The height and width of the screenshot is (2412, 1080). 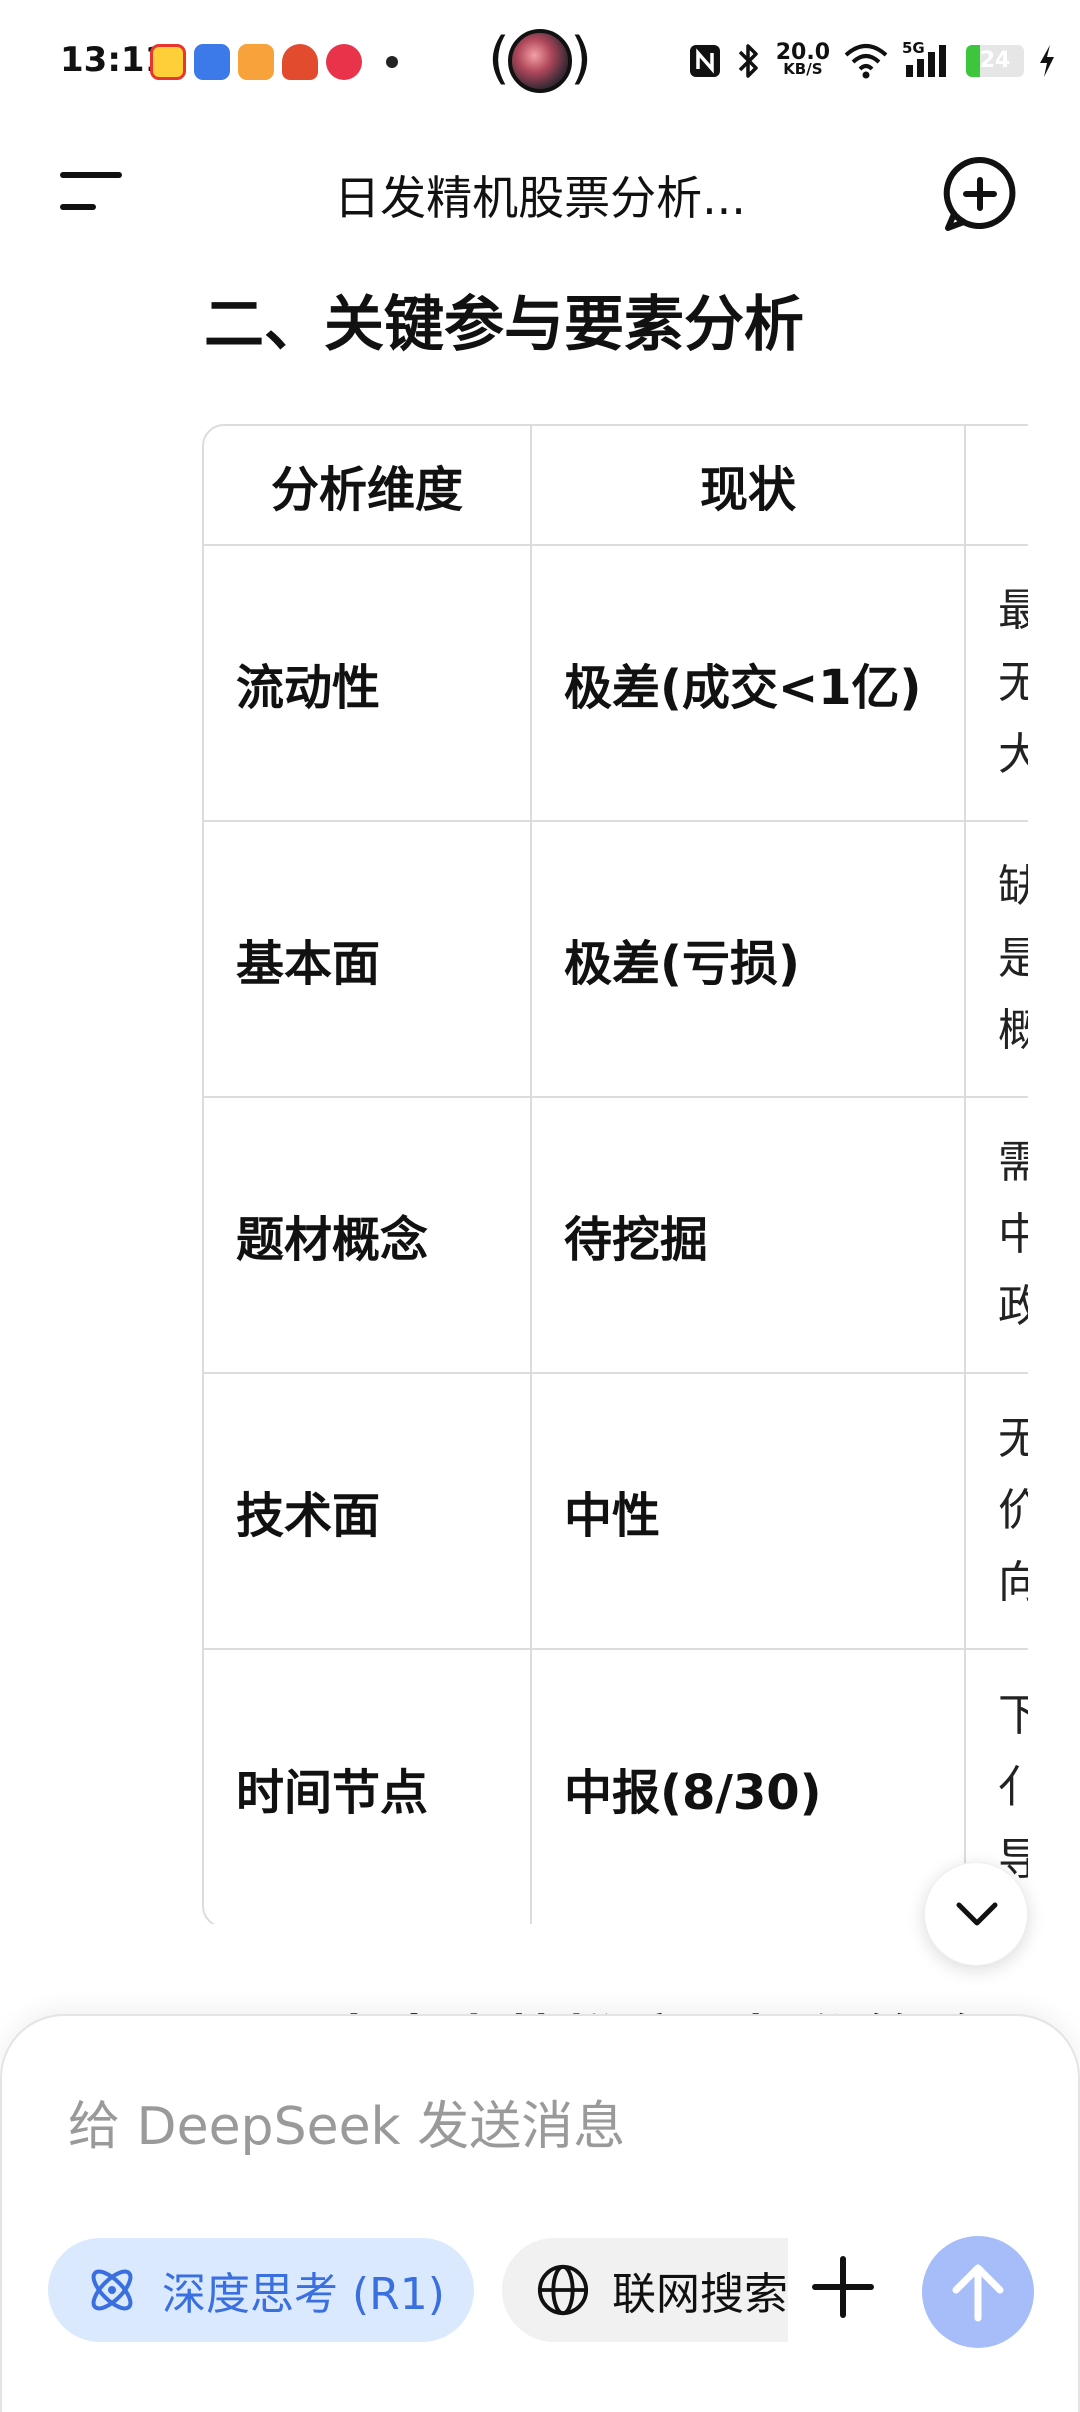 I want to click on network-speed-unit: KB/S, so click(x=803, y=69).